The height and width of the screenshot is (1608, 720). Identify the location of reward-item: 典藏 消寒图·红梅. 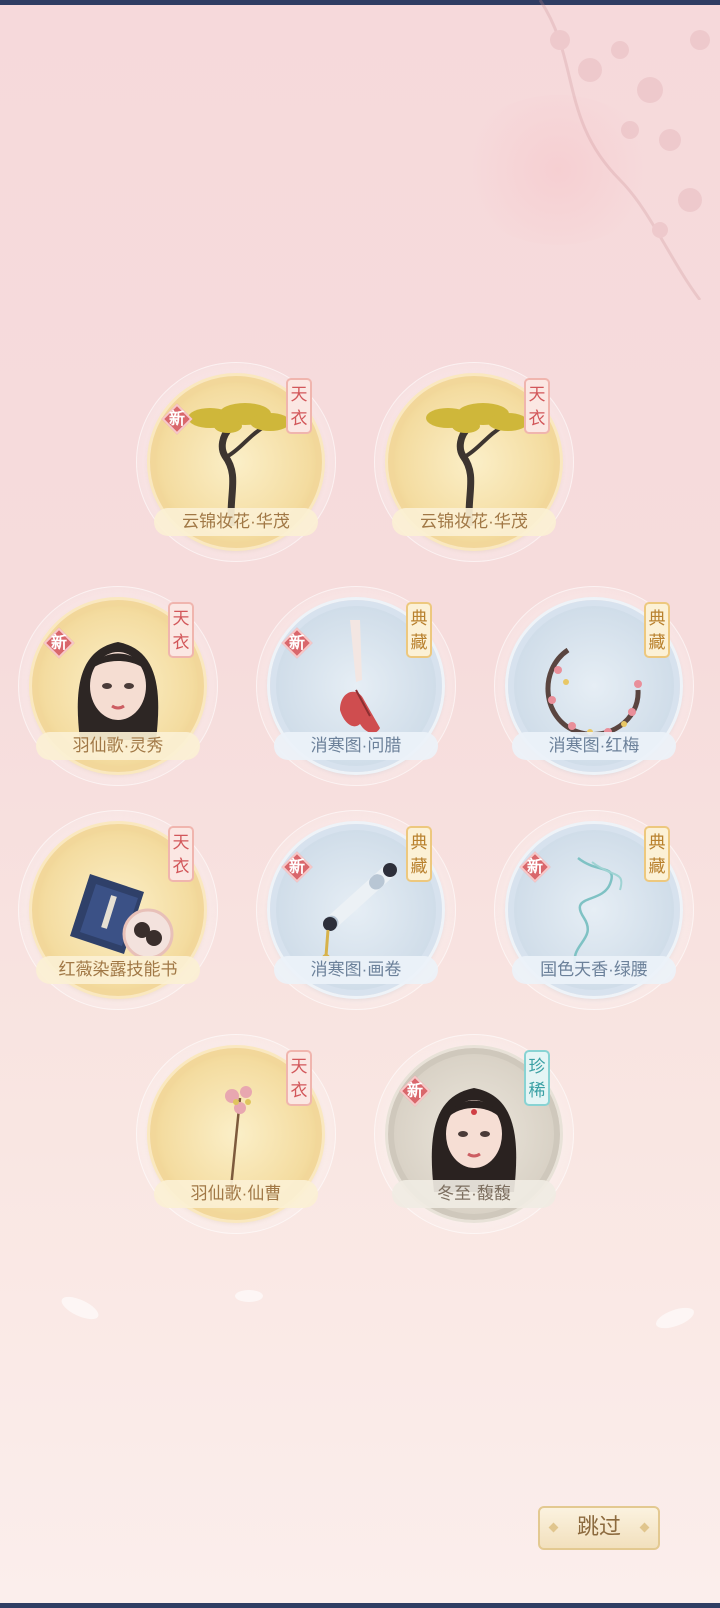
(594, 686).